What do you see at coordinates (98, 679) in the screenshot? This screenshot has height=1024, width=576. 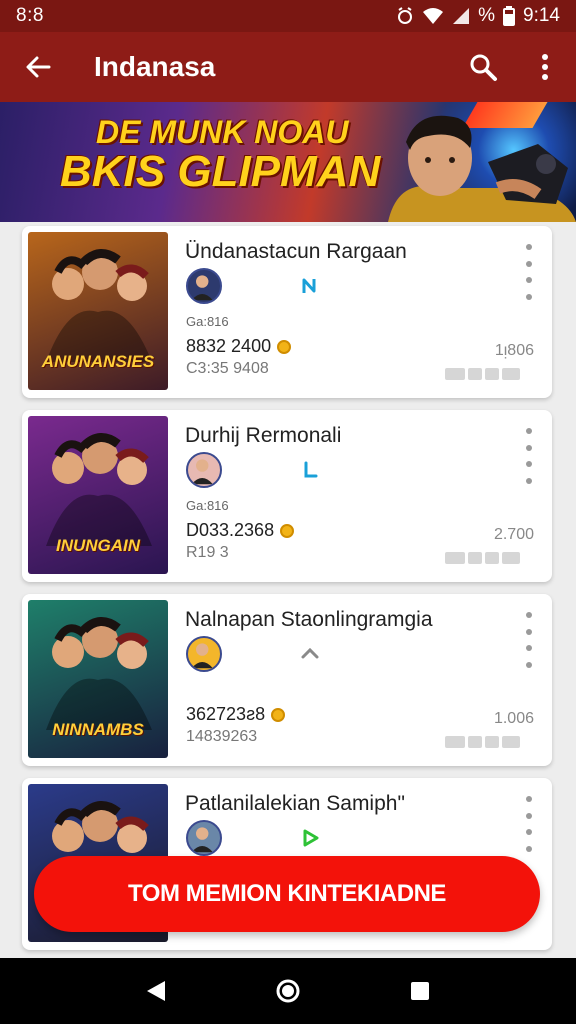 I see `game-thumbnail: NINNAMBS` at bounding box center [98, 679].